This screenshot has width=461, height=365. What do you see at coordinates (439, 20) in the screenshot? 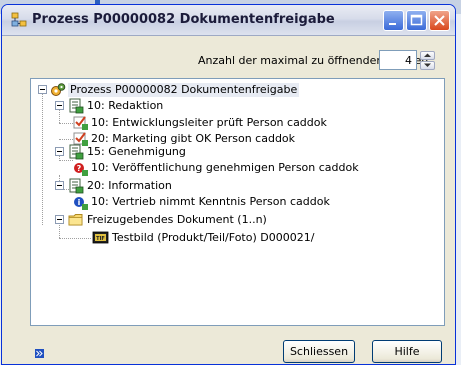
I see `close-window-button` at bounding box center [439, 20].